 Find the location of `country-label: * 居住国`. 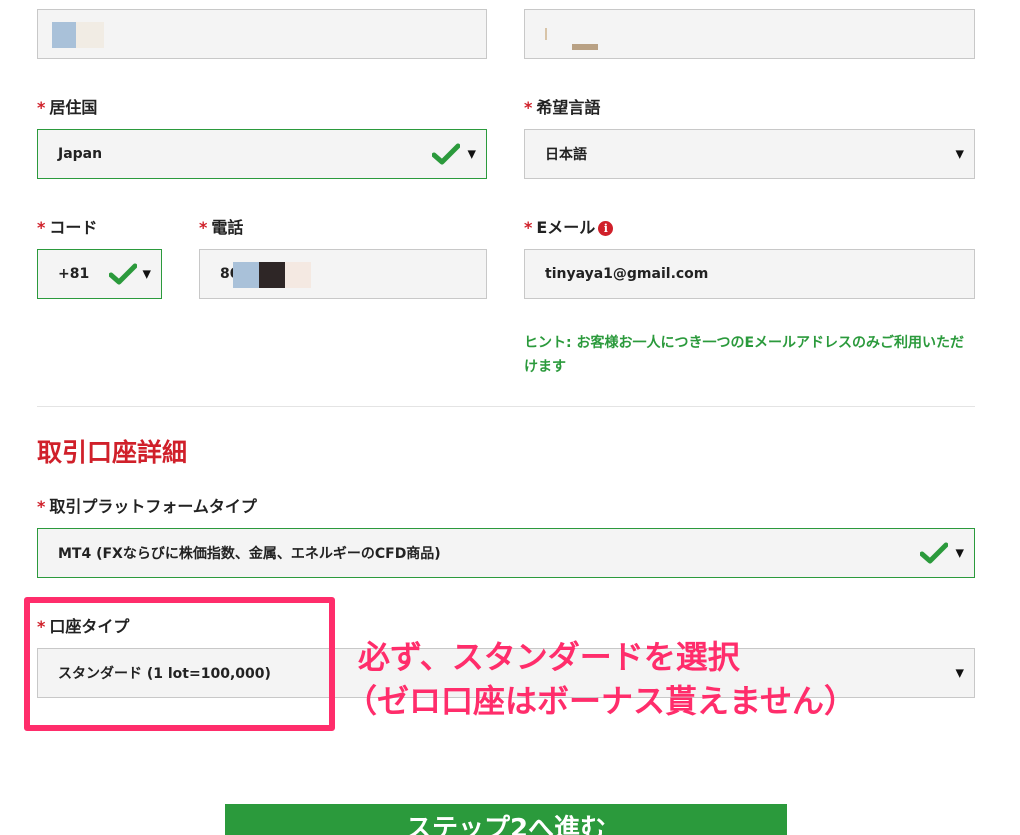

country-label: * 居住国 is located at coordinates (67, 107).